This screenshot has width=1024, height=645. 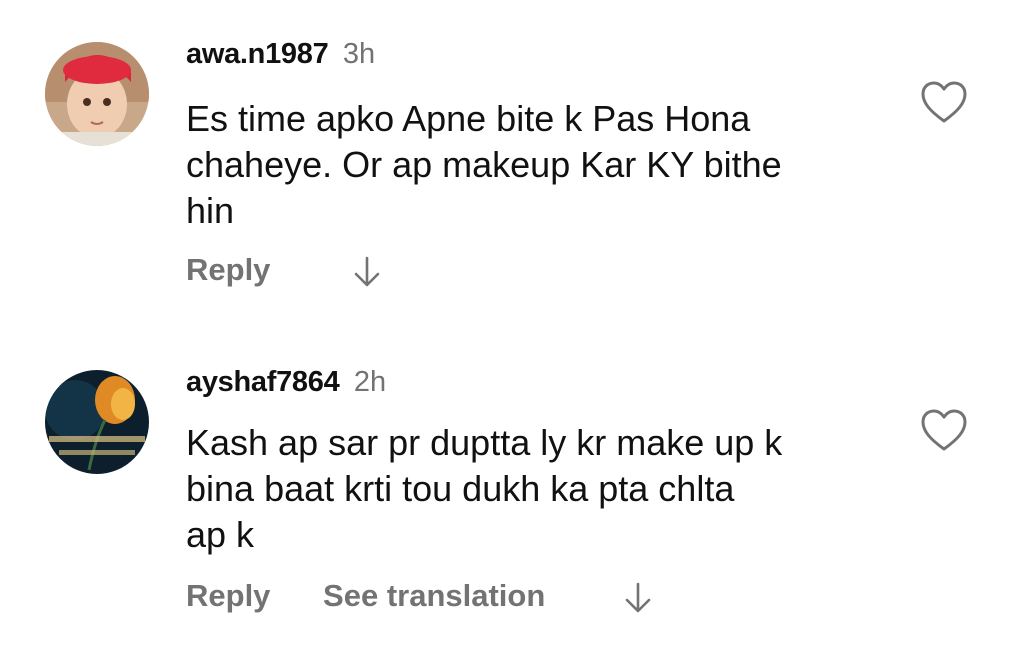 What do you see at coordinates (484, 442) in the screenshot?
I see `comment-line: Kash ap sar pr duptta ly kr make up k` at bounding box center [484, 442].